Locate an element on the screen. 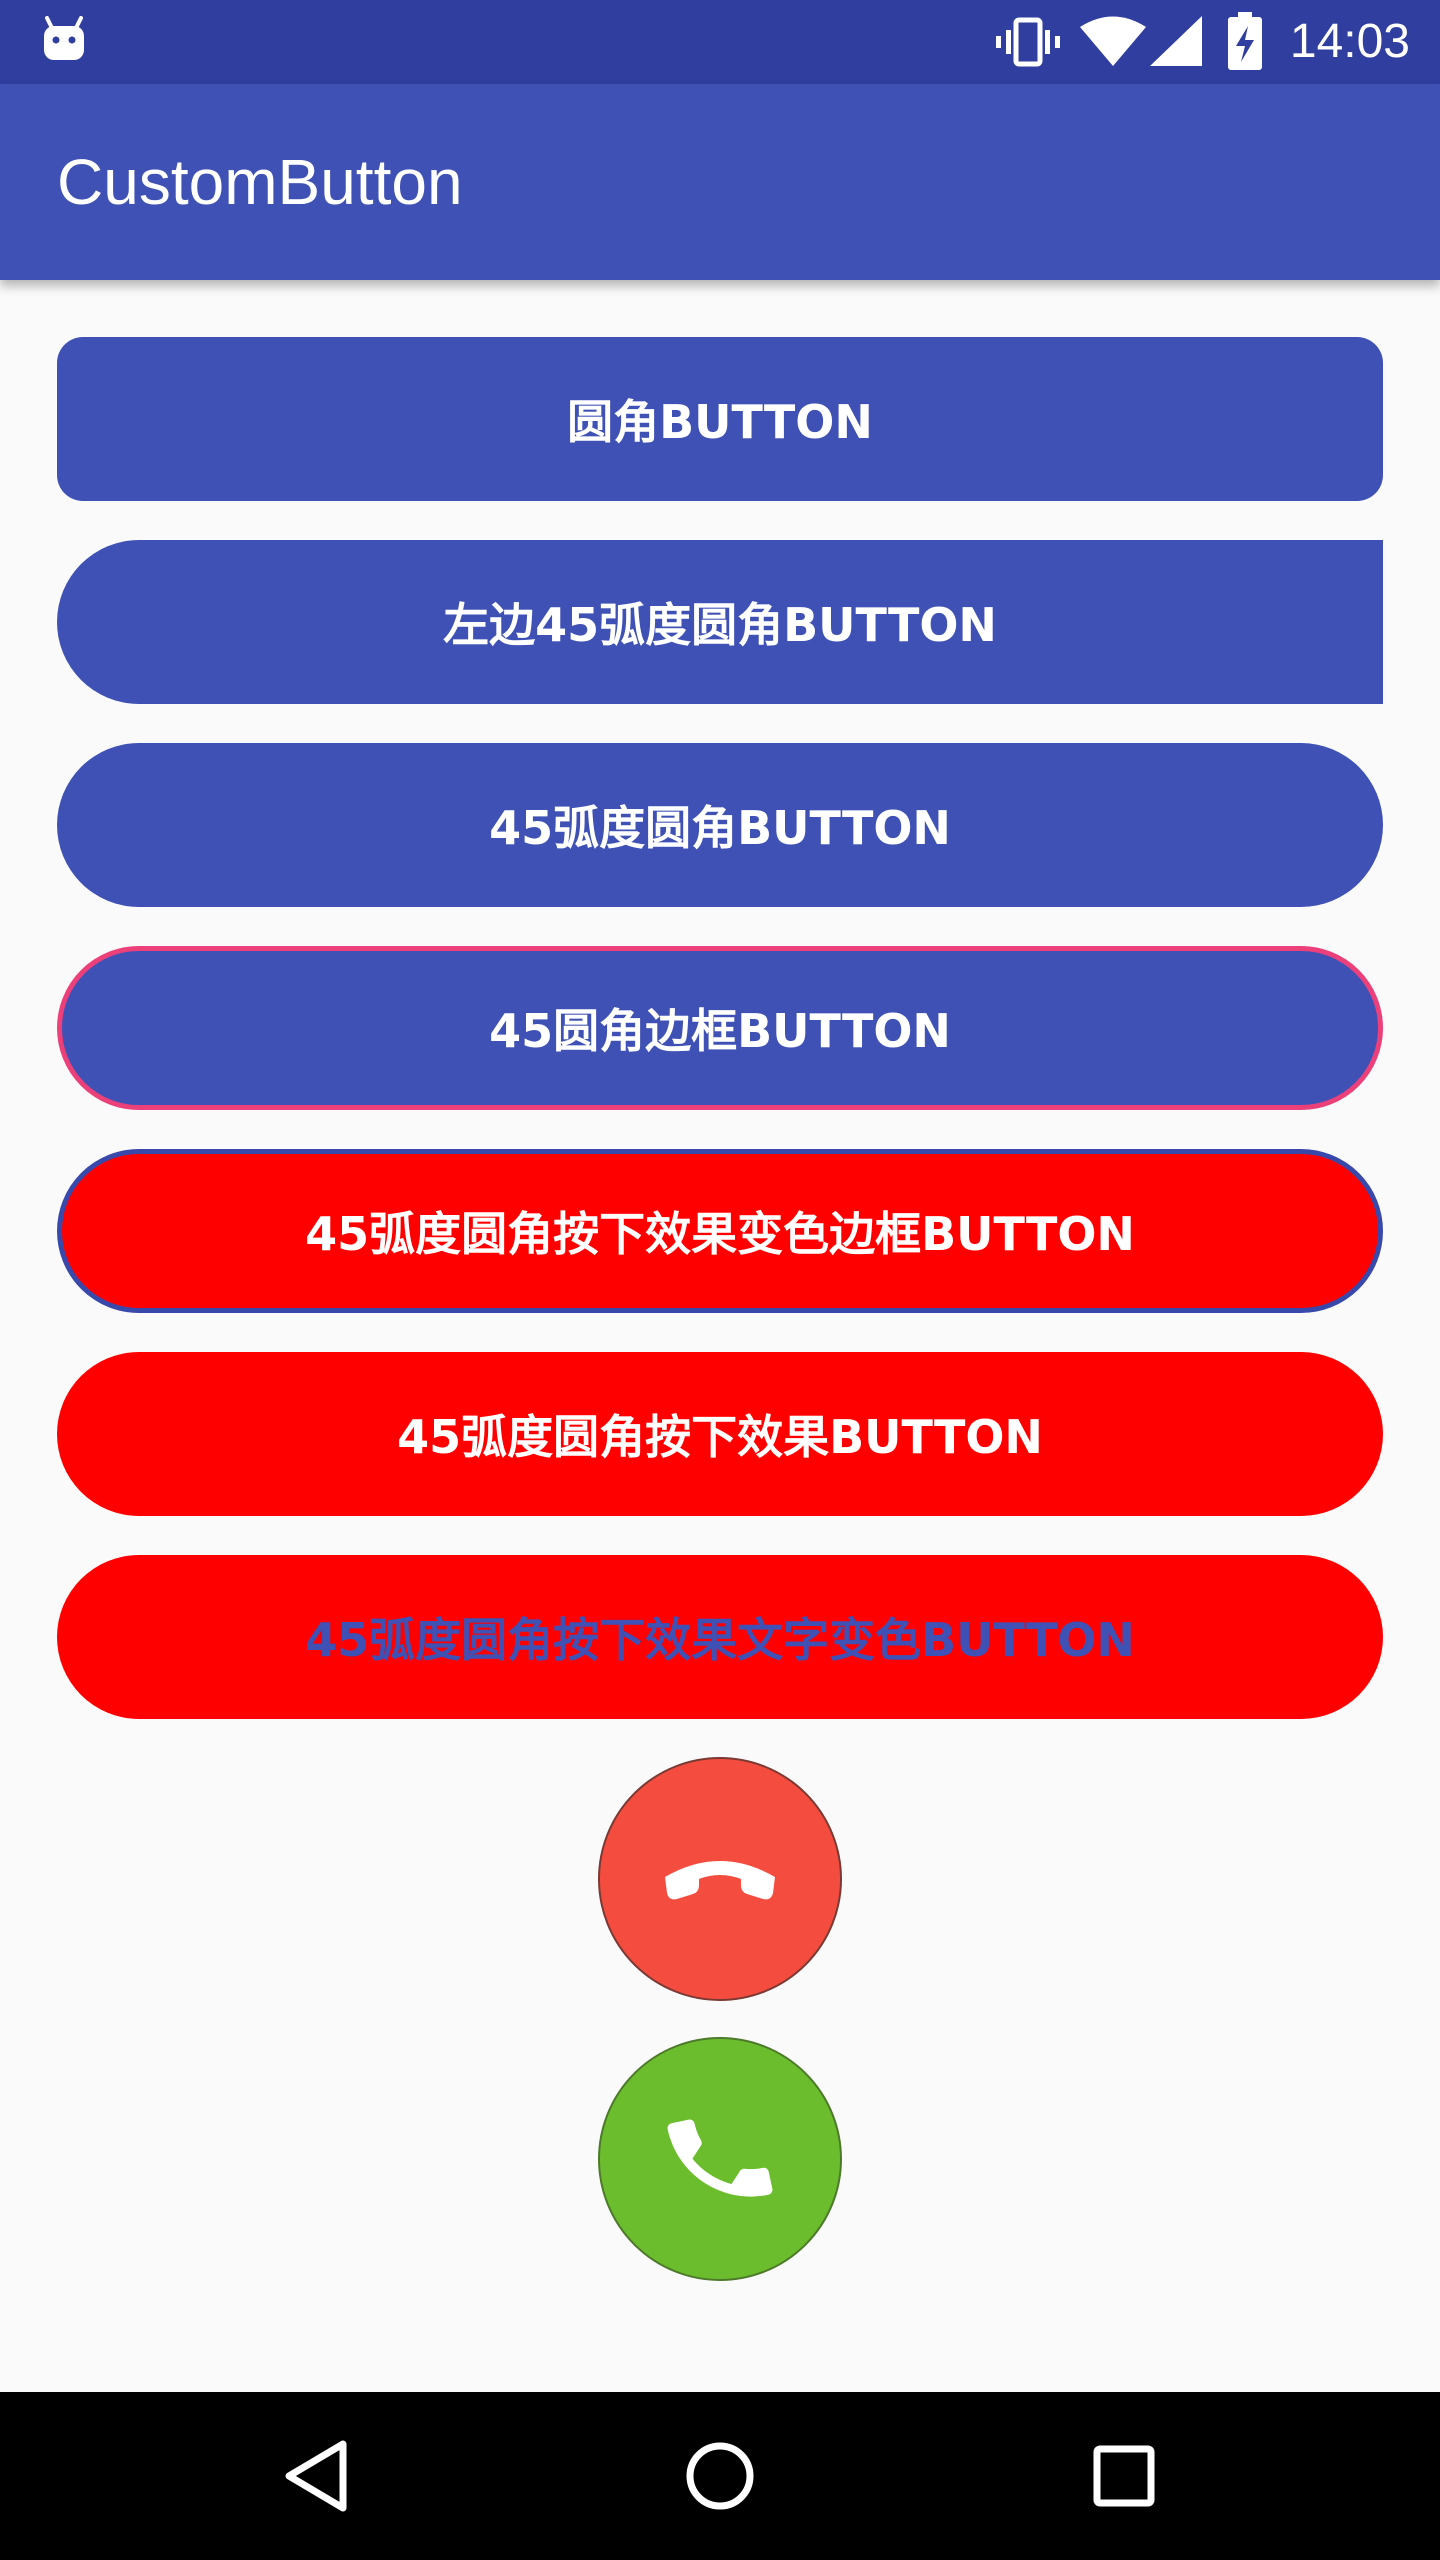 This screenshot has height=2560, width=1440. navigation-bar is located at coordinates (720, 2476).